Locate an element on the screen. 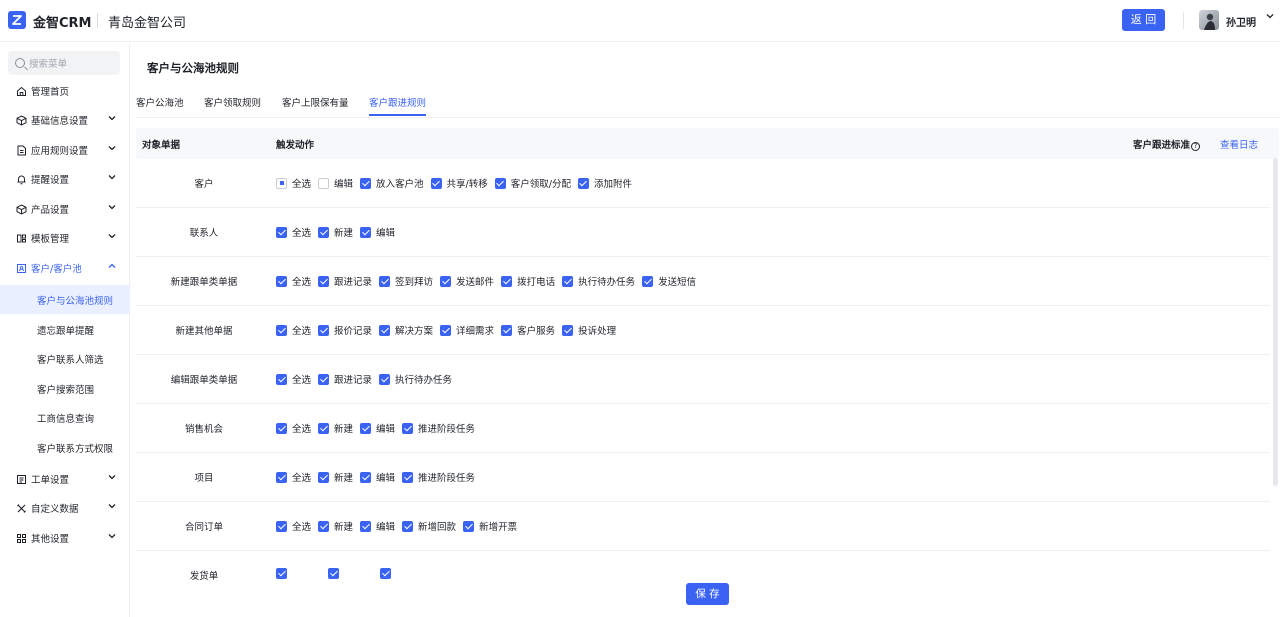 The image size is (1280, 617). action-option: 发送邮件 is located at coordinates (467, 281).